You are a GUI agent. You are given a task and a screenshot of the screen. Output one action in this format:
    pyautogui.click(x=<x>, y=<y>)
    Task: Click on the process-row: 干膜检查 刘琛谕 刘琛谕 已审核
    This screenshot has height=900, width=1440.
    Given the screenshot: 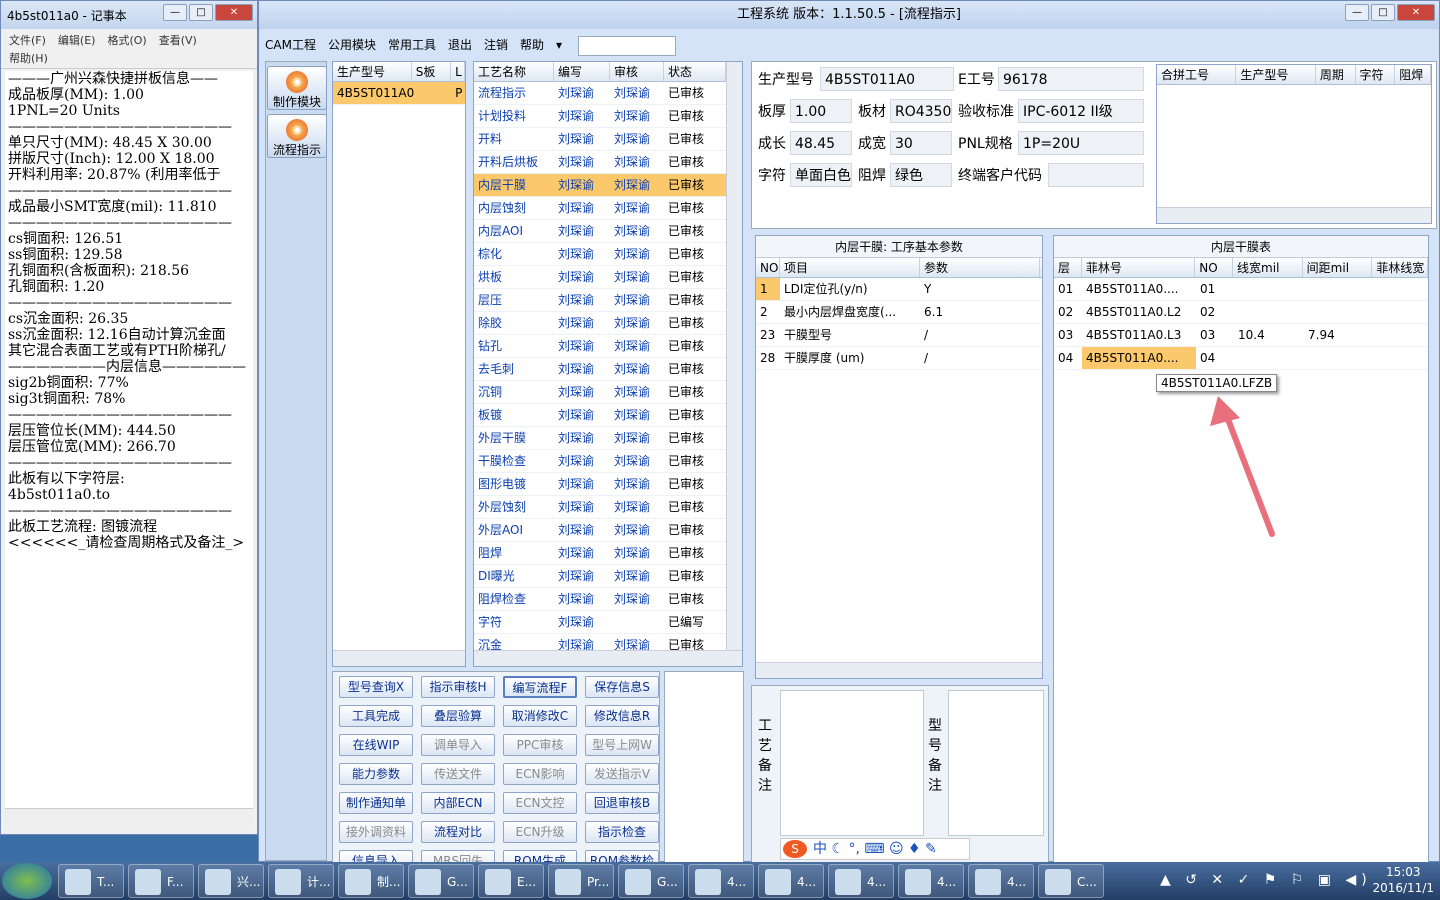 What is the action you would take?
    pyautogui.click(x=608, y=461)
    